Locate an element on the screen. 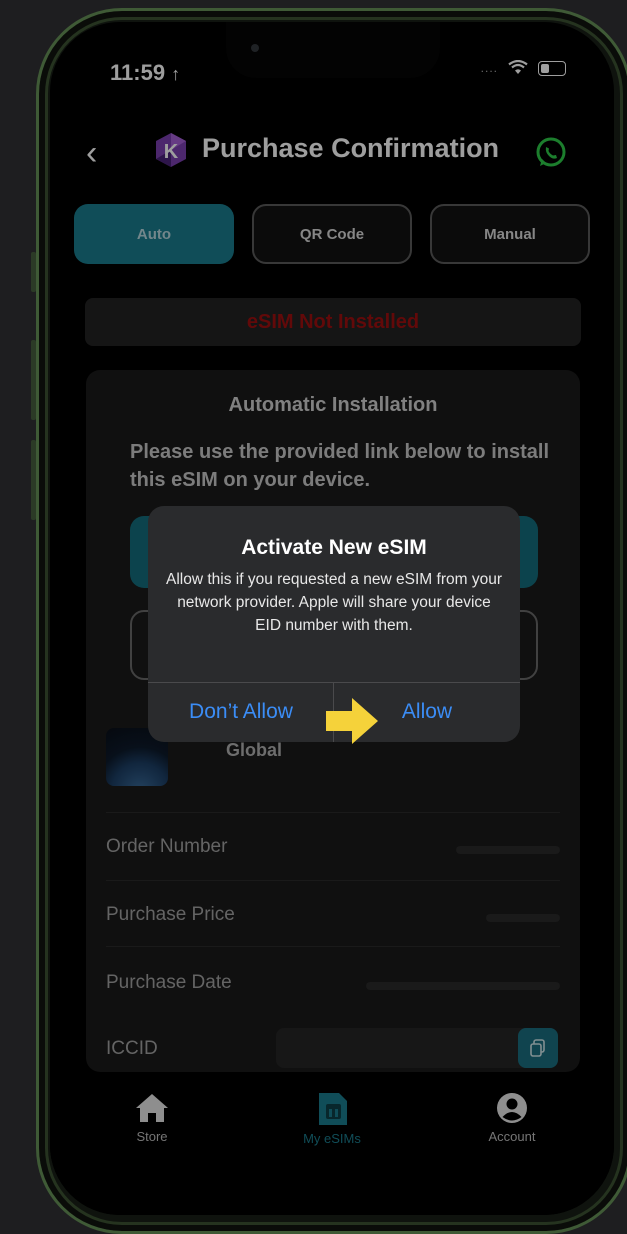  alert-title: Activate New eSIM is located at coordinates (334, 547).